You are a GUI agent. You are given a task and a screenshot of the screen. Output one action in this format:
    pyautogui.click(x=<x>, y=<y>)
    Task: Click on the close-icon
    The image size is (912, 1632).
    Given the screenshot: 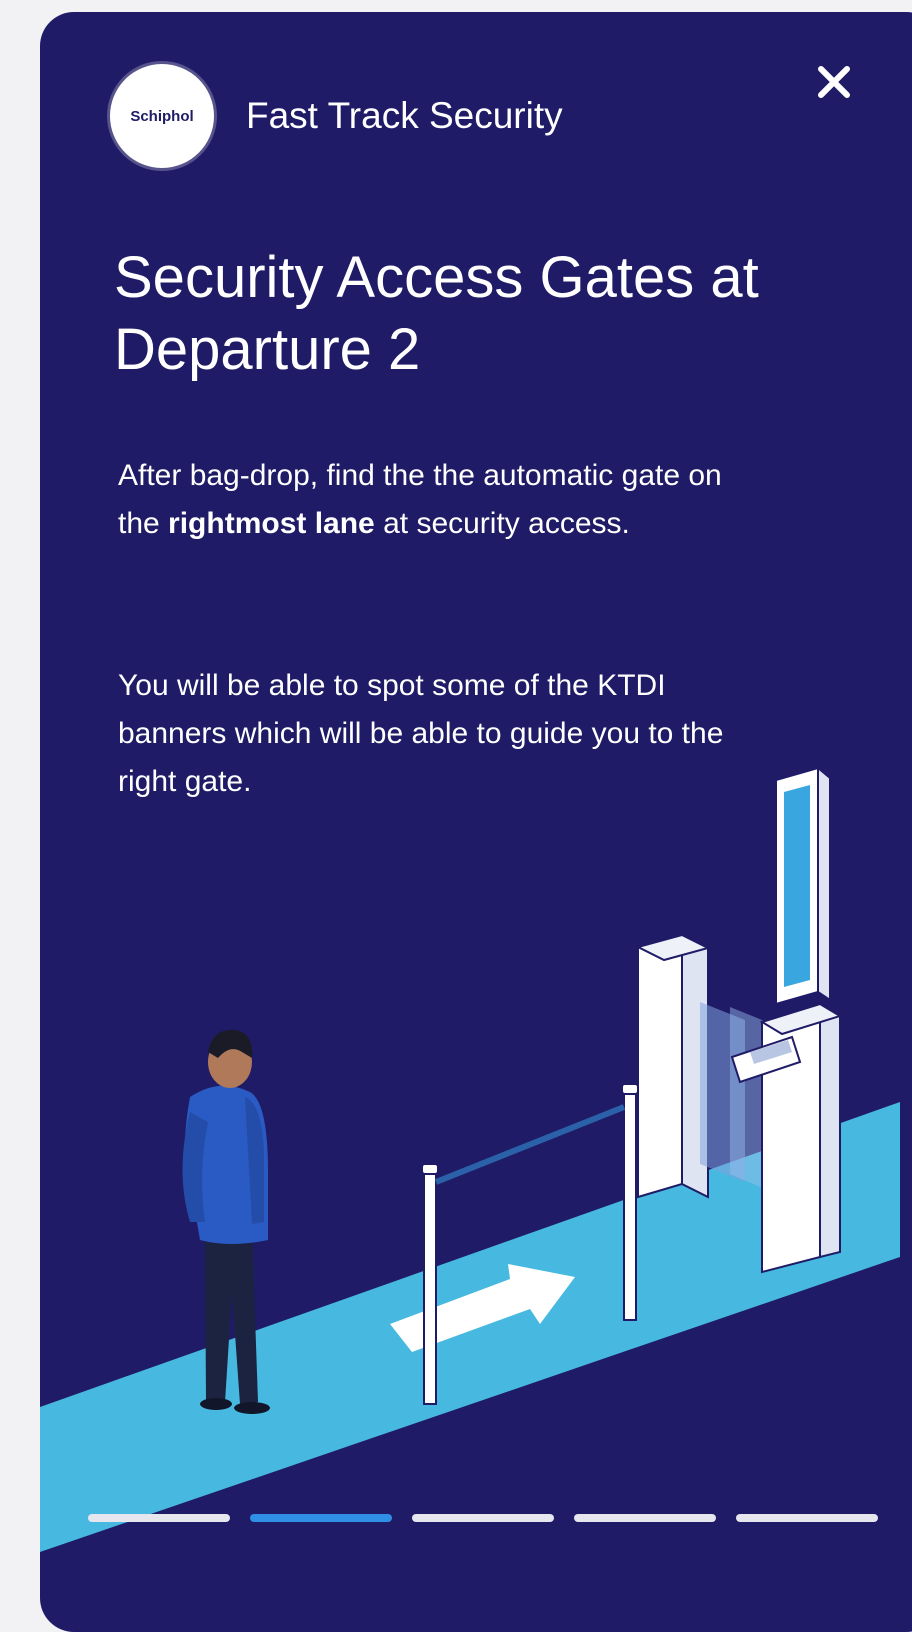 What is the action you would take?
    pyautogui.click(x=834, y=82)
    